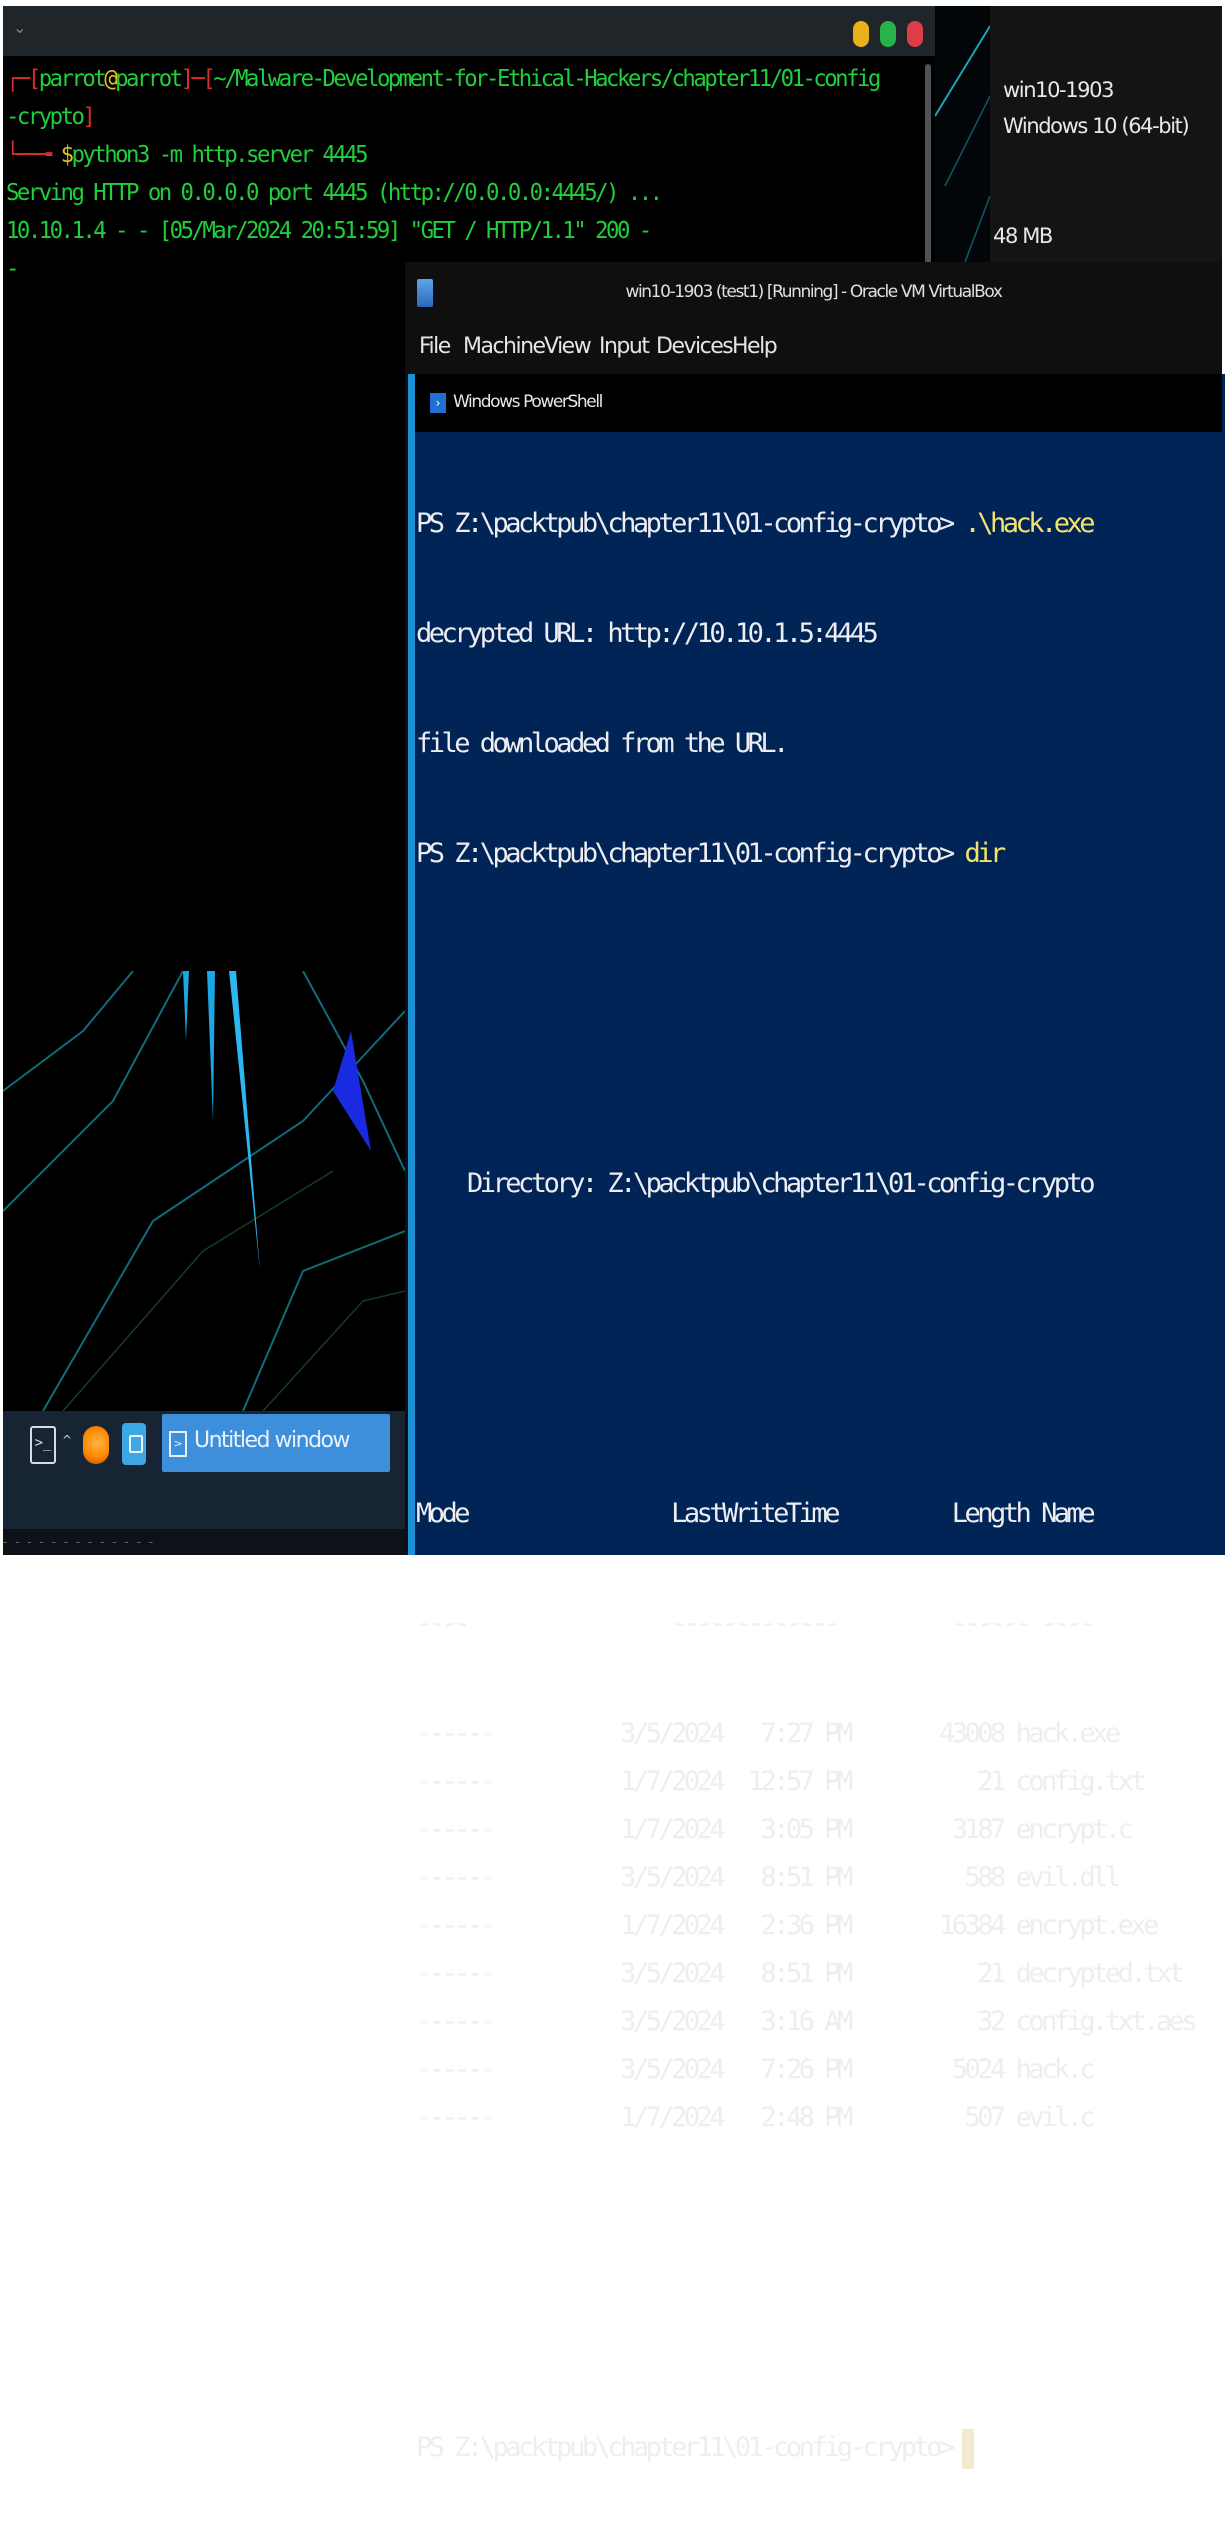 The width and height of the screenshot is (1225, 2534). What do you see at coordinates (800, 1829) in the screenshot?
I see `file-time: 3:05 PM` at bounding box center [800, 1829].